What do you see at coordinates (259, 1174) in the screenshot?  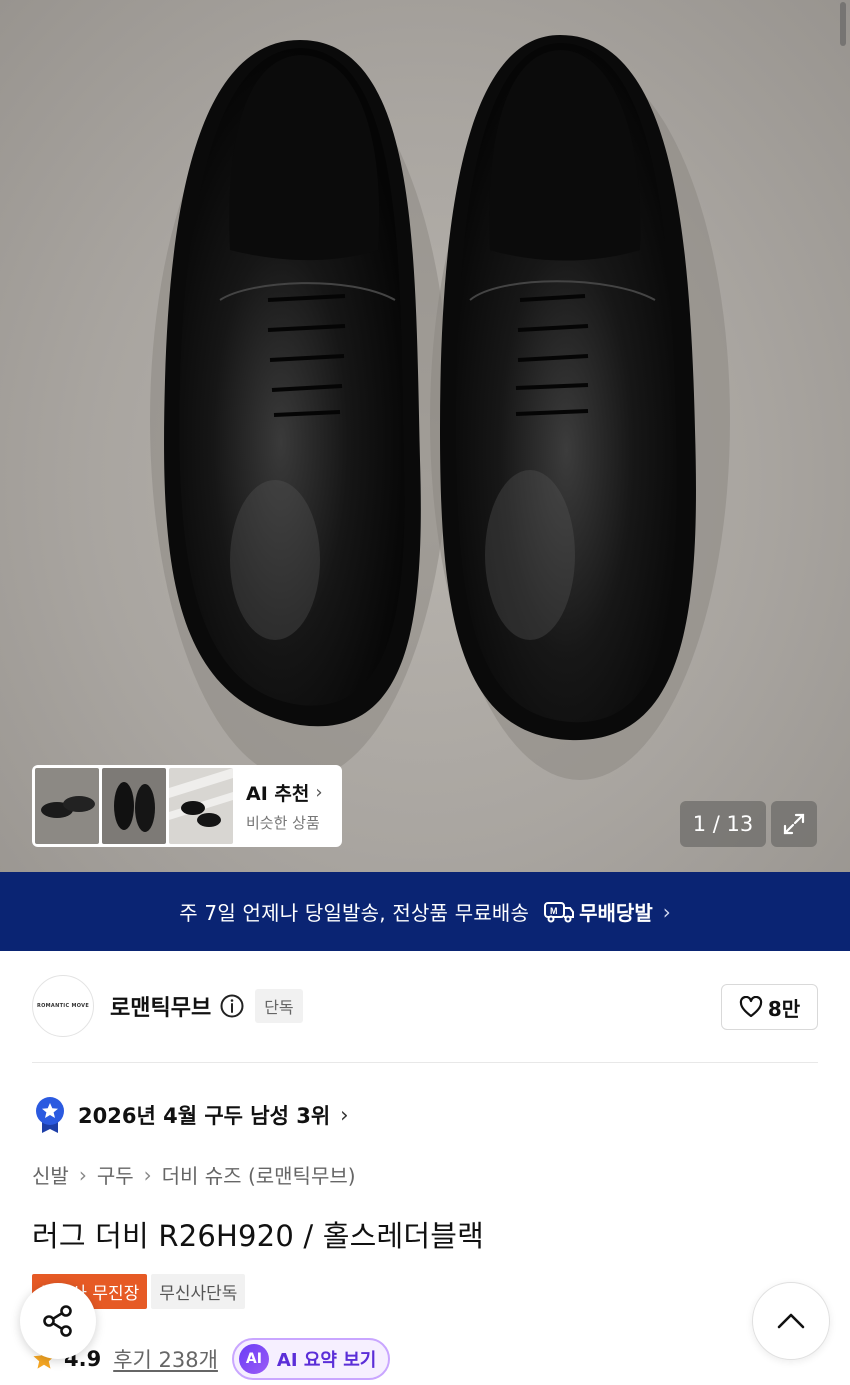 I see `breadcrumb-item: 더비 슈즈 (로맨틱무브)` at bounding box center [259, 1174].